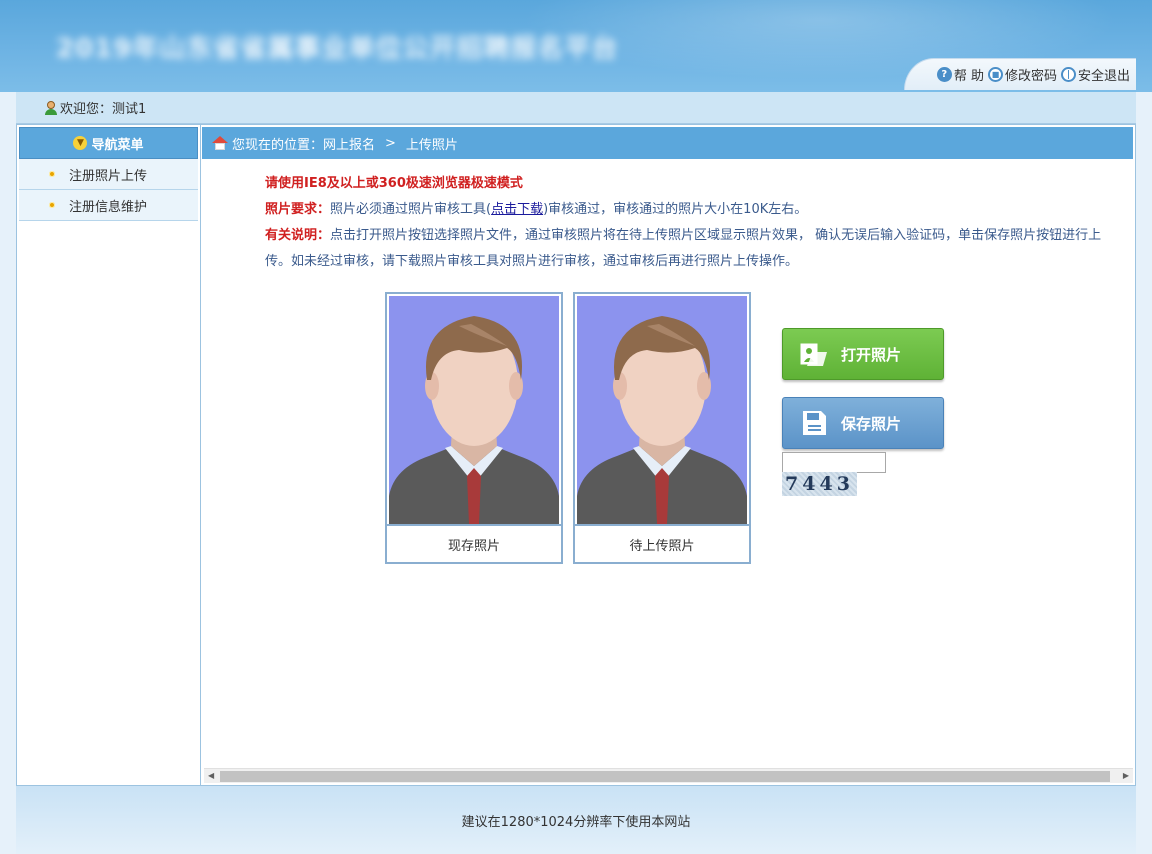 The width and height of the screenshot is (1152, 854). What do you see at coordinates (662, 543) in the screenshot?
I see `pending-photo-caption: 待上传照片` at bounding box center [662, 543].